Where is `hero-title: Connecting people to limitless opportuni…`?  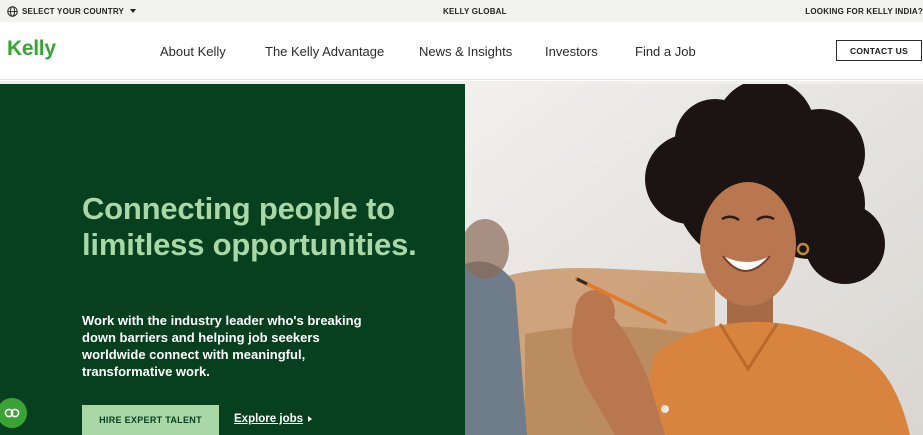 hero-title: Connecting people to limitless opportuni… is located at coordinates (249, 226).